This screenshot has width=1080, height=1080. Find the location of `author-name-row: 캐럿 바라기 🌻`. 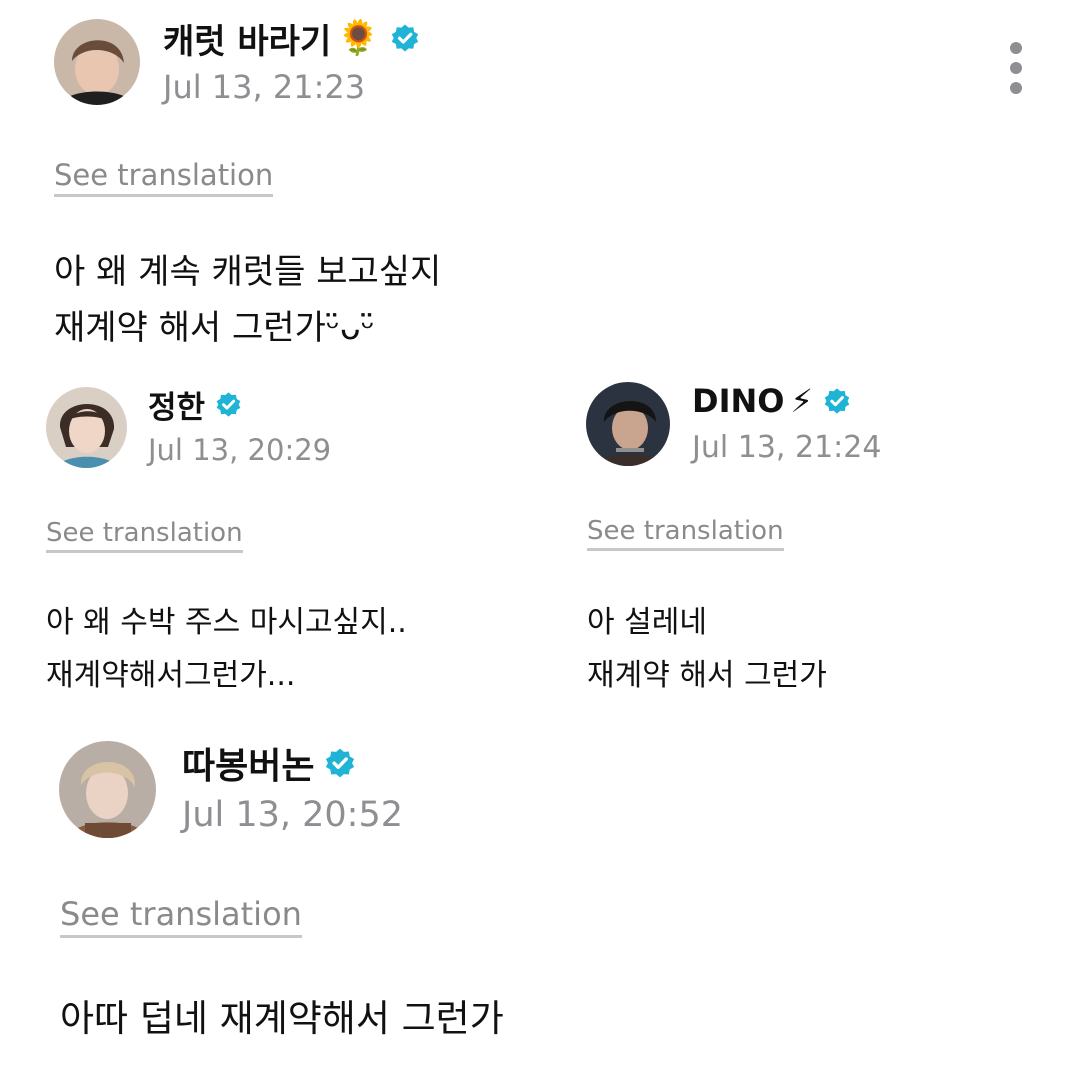

author-name-row: 캐럿 바라기 🌻 is located at coordinates (291, 38).